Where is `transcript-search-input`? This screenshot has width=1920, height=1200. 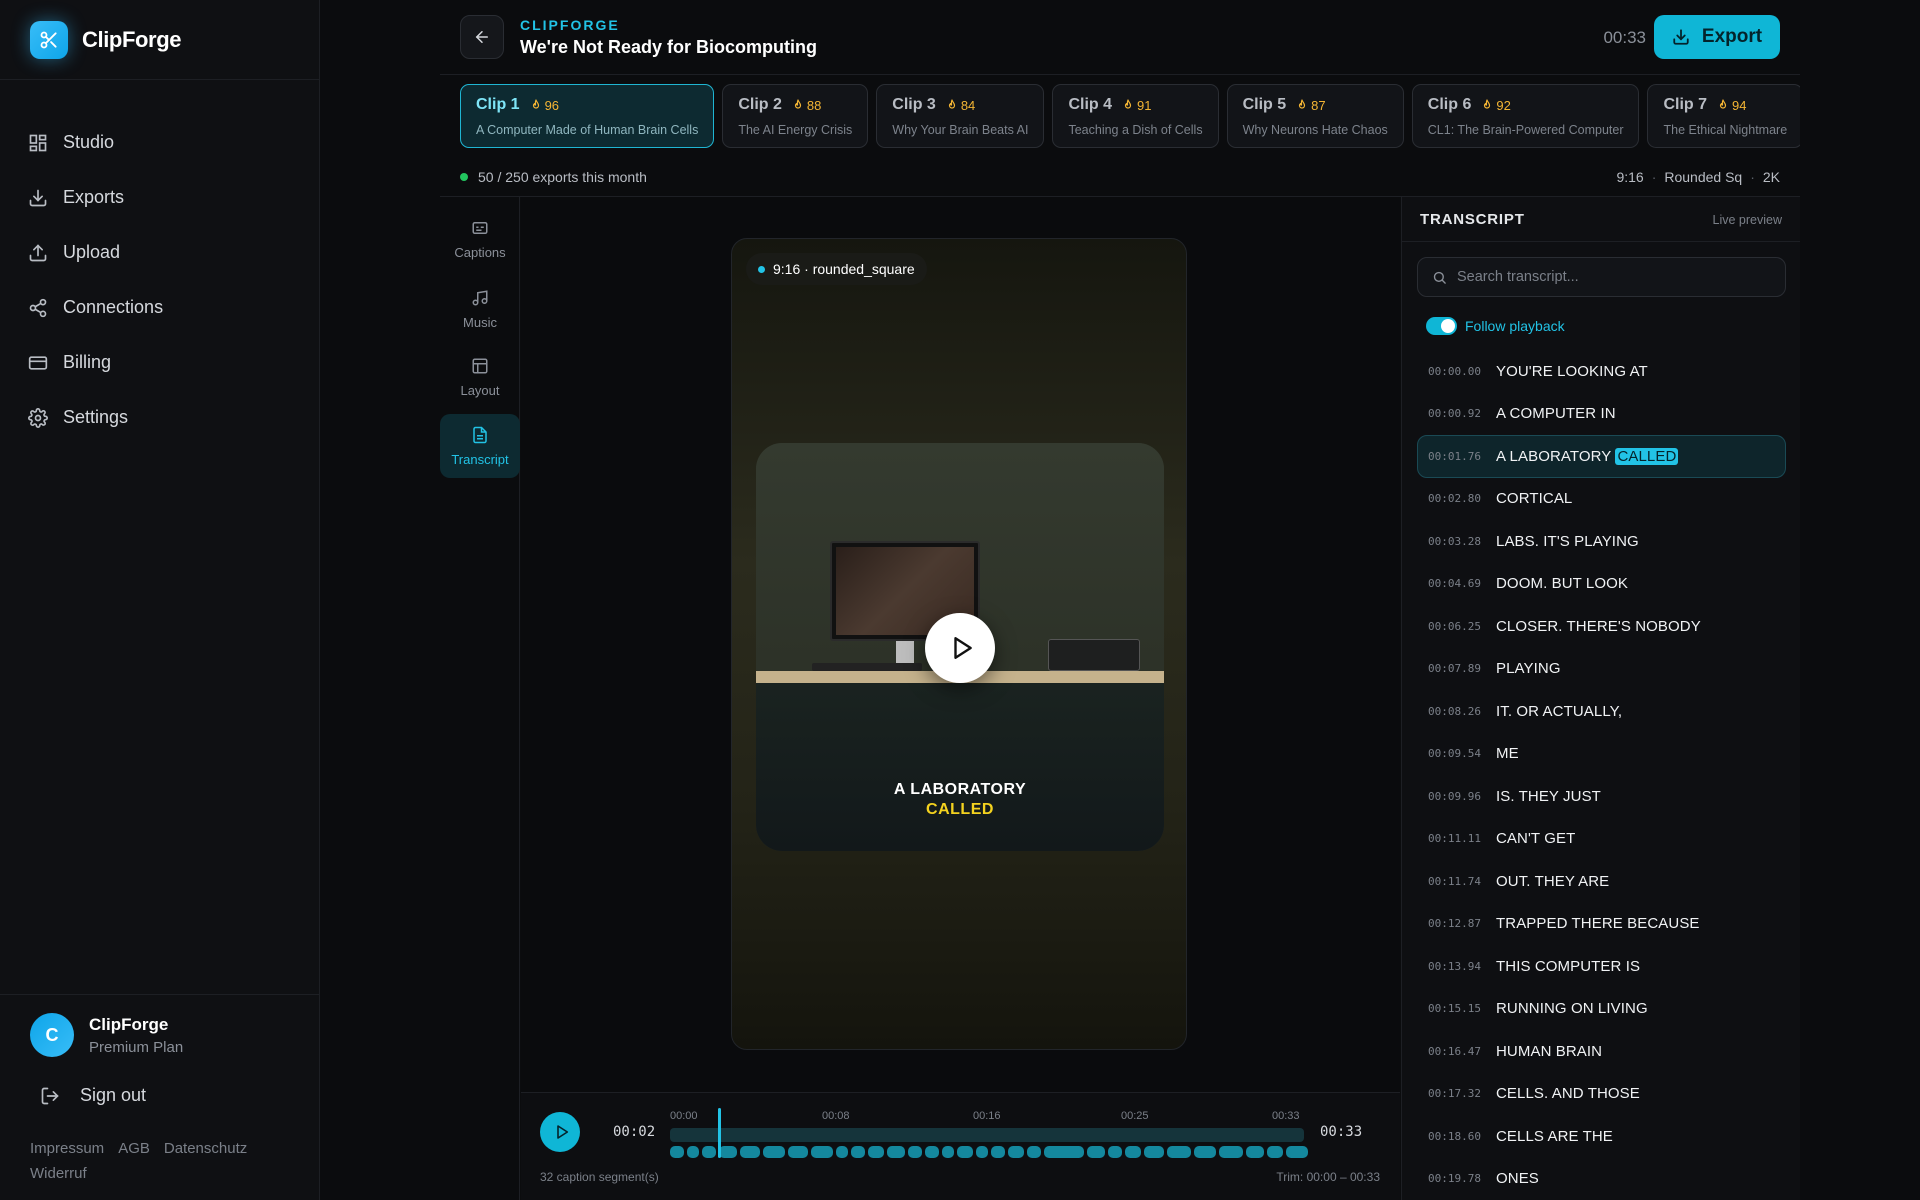
transcript-search-input is located at coordinates (1617, 277).